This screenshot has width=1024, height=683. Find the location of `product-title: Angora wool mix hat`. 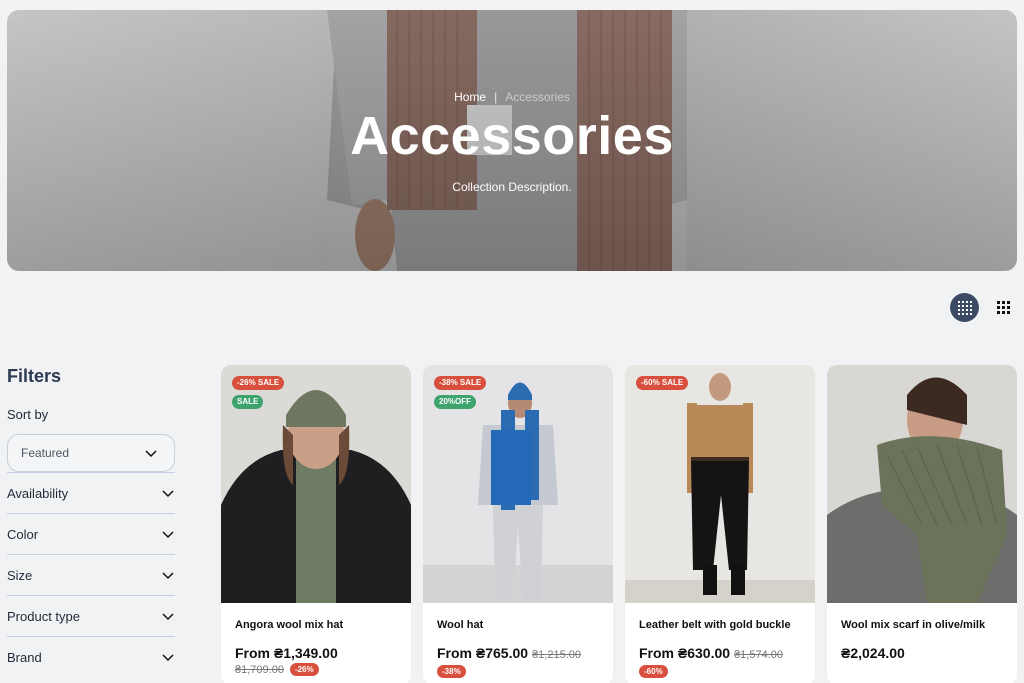

product-title: Angora wool mix hat is located at coordinates (316, 617).